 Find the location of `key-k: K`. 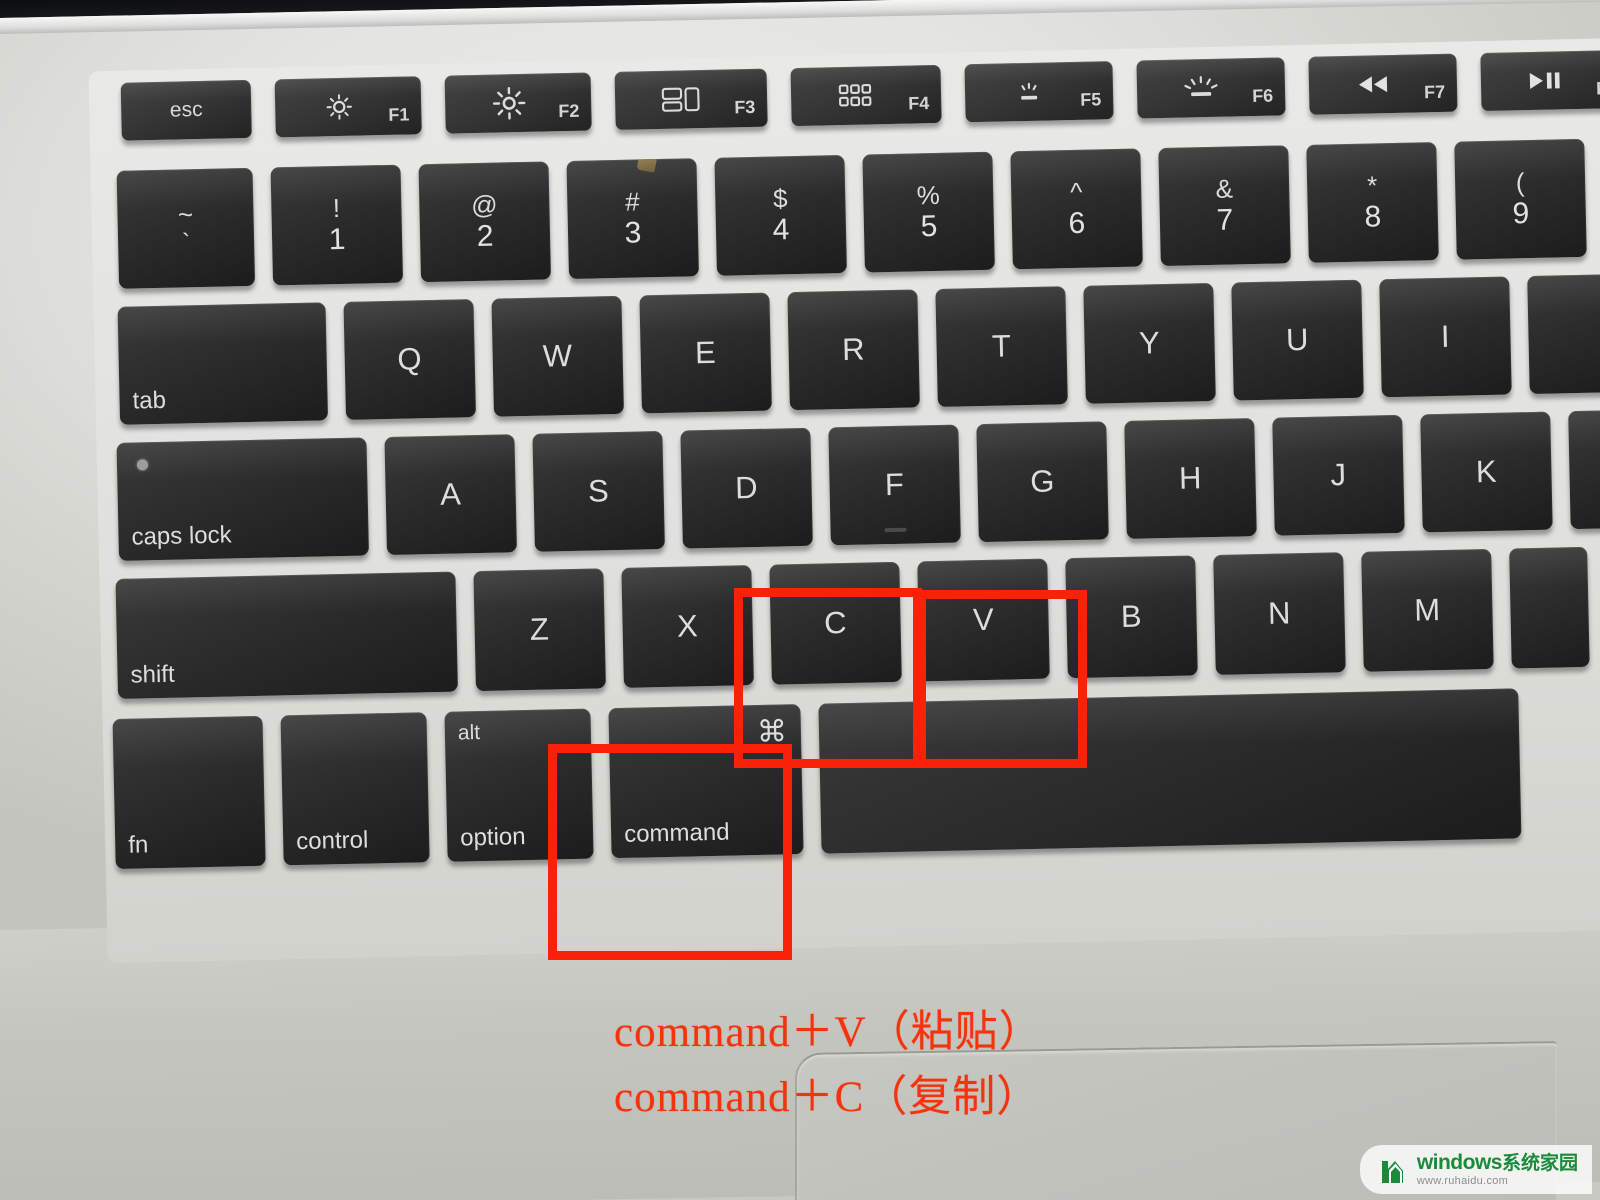

key-k: K is located at coordinates (1486, 472).